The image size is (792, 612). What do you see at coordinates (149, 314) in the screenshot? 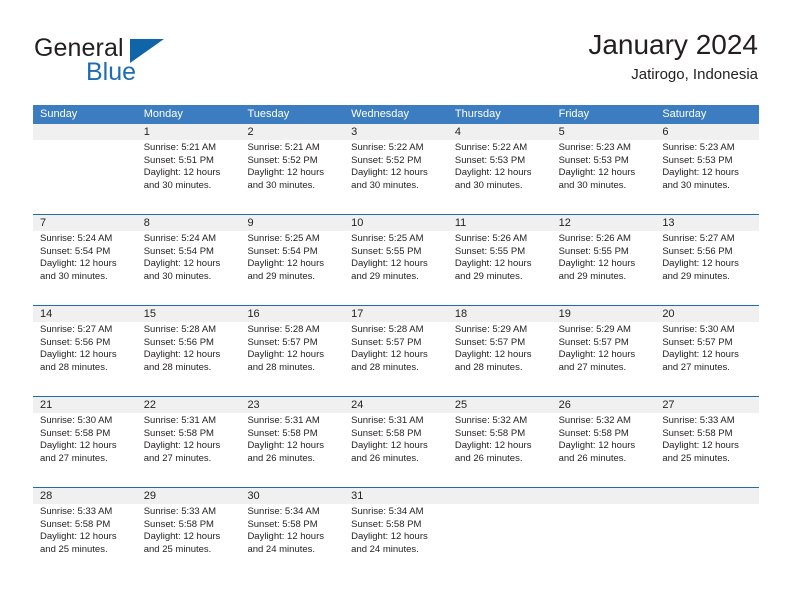
I see `day-number: 15` at bounding box center [149, 314].